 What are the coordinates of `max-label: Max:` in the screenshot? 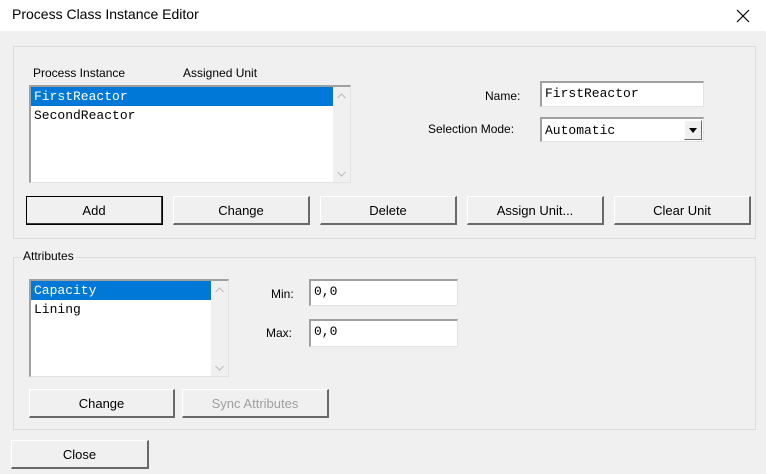 It's located at (279, 333).